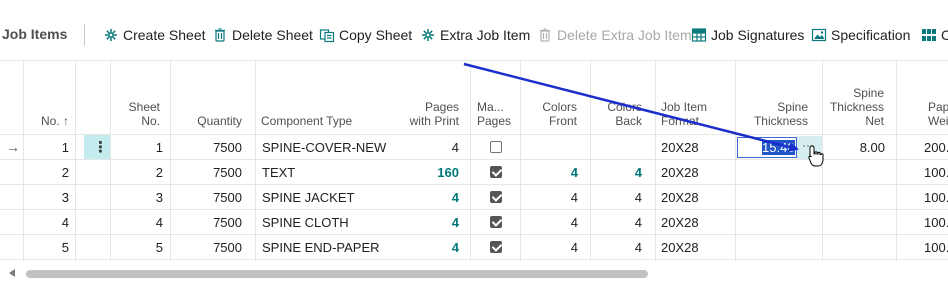  Describe the element at coordinates (305, 223) in the screenshot. I see `cell-component-type: SPINE CLOTH` at that location.